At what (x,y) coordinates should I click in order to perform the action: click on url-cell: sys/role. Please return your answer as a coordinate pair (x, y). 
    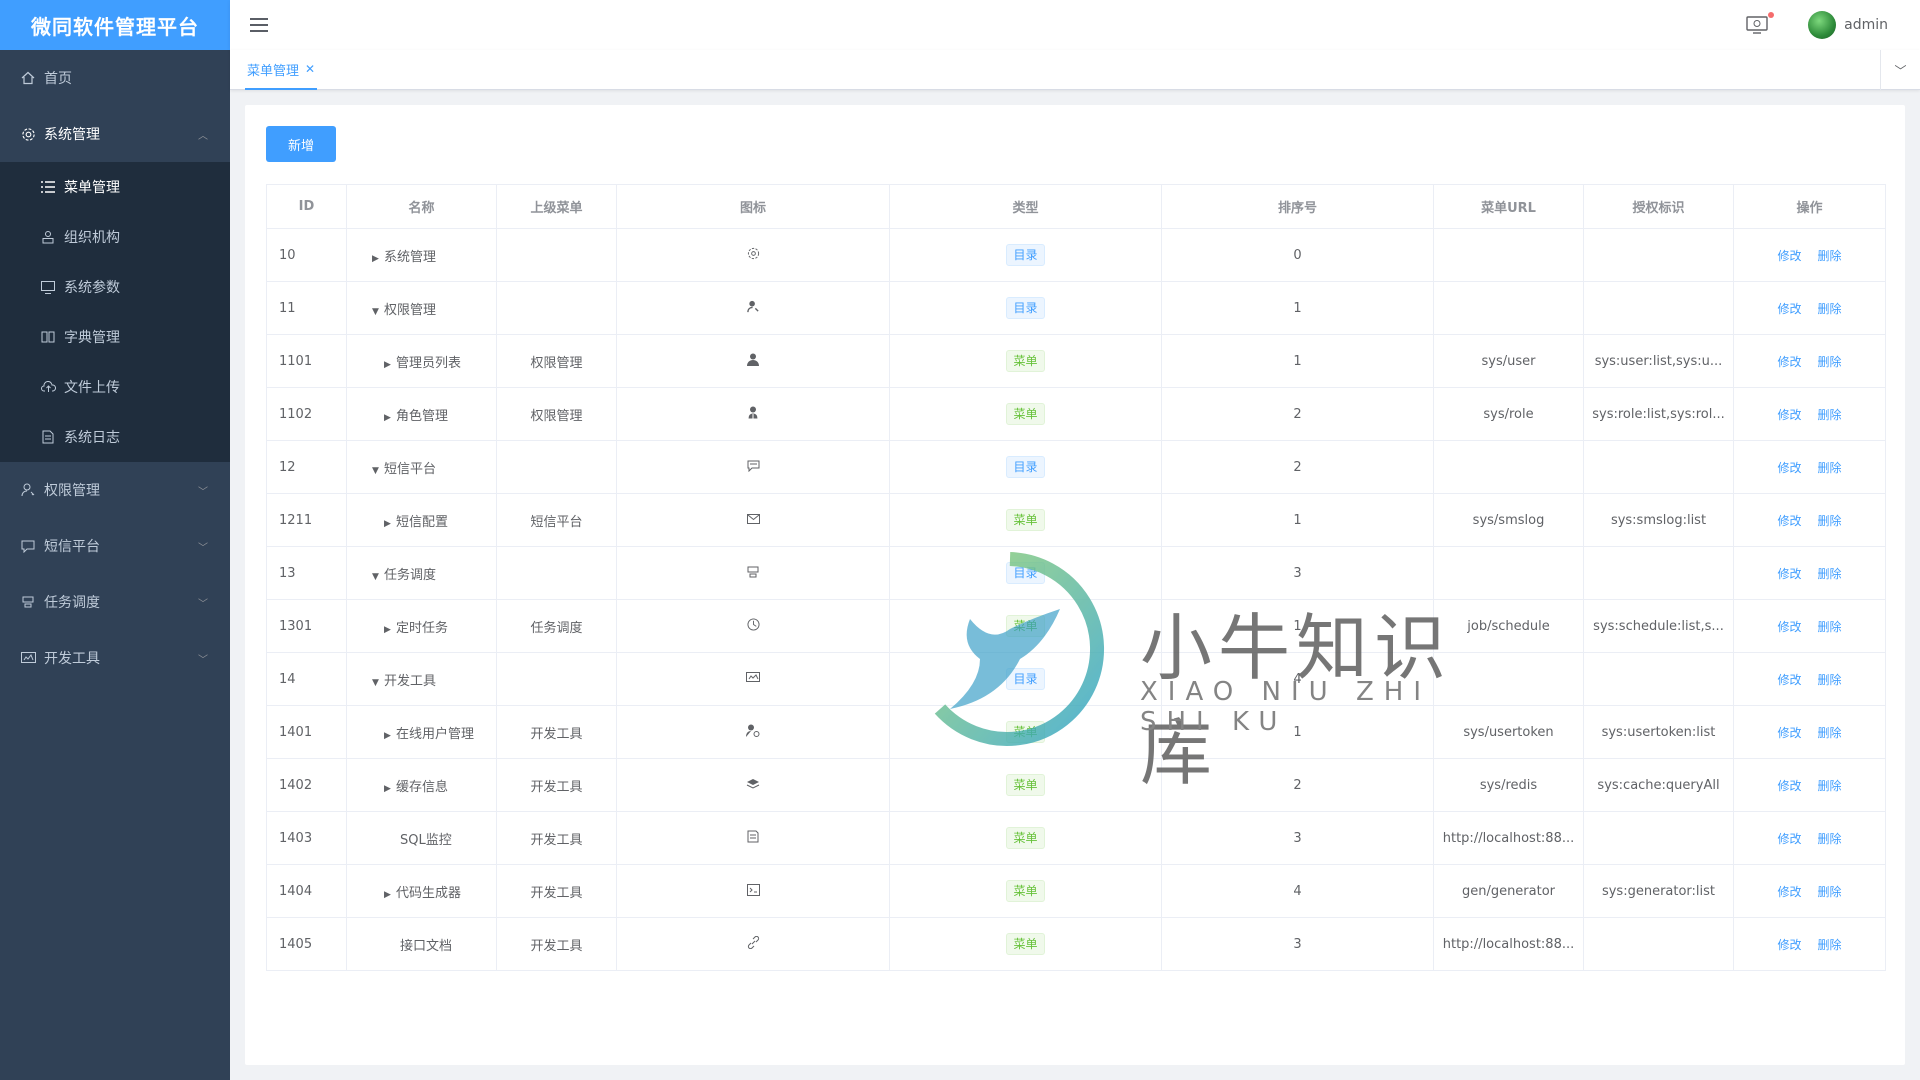
    Looking at the image, I should click on (1508, 414).